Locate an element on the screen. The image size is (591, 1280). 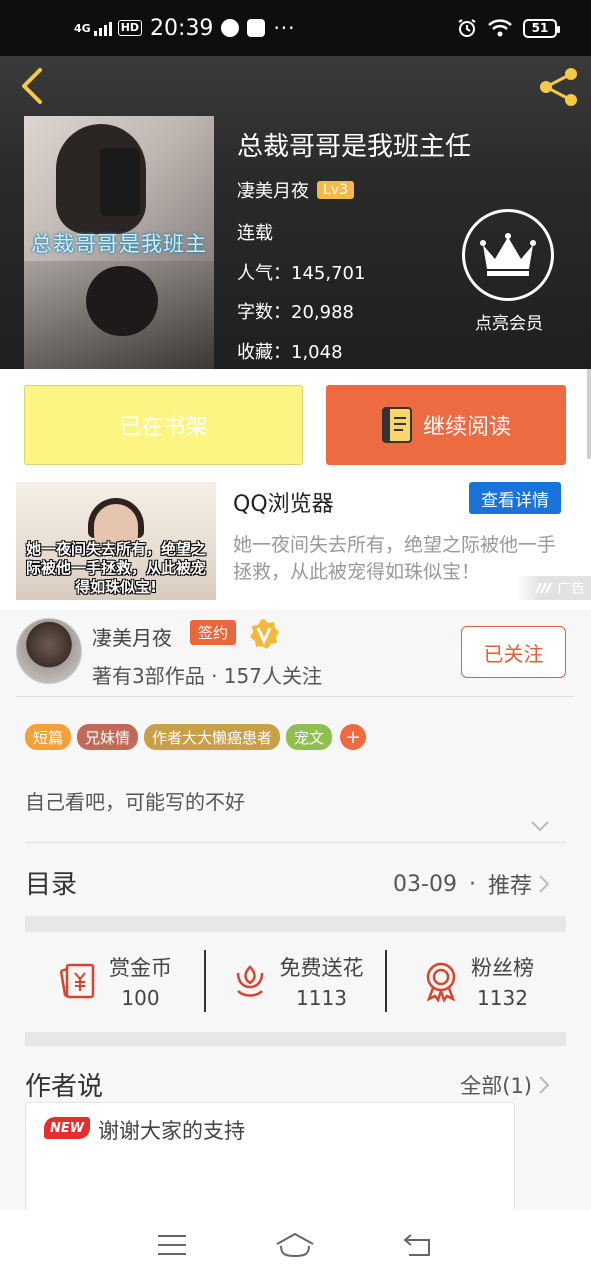
verified-v-icon is located at coordinates (264, 634).